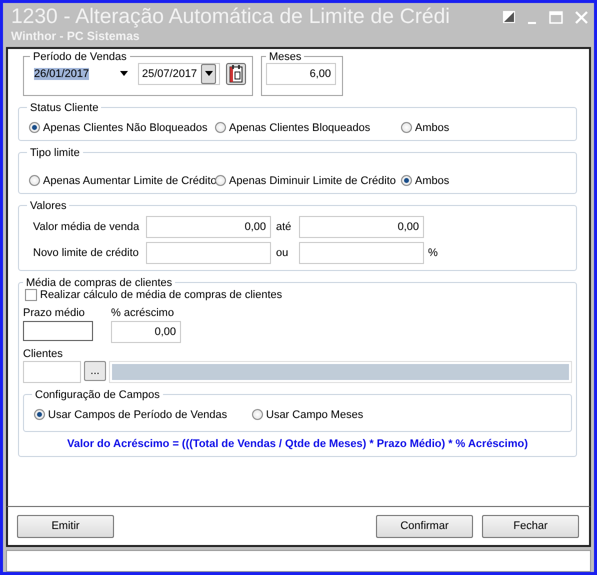 The width and height of the screenshot is (597, 575). Describe the element at coordinates (55, 152) in the screenshot. I see `group-title: Tipo limite` at that location.